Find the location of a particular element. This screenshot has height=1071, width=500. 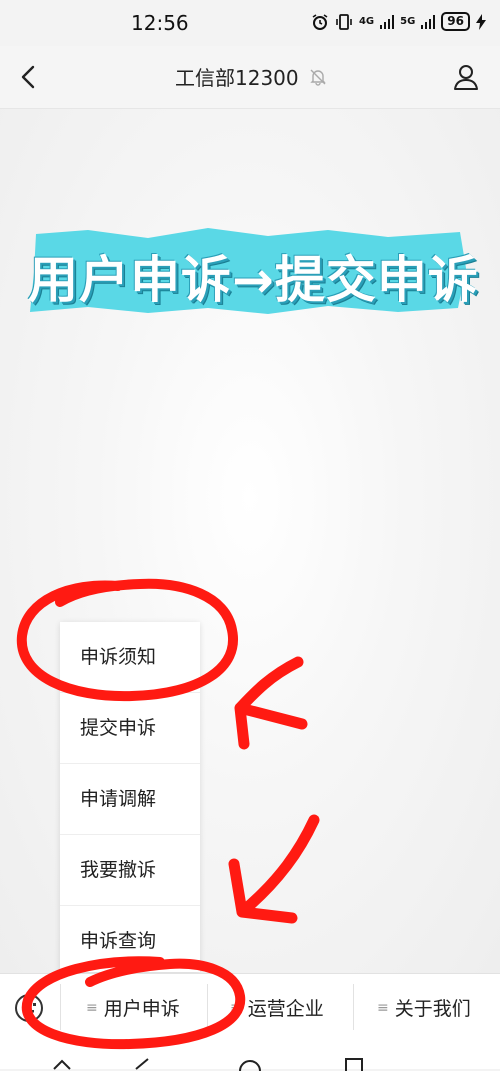

nav-item-about-us: ≡ 关于我们 is located at coordinates (424, 1007).